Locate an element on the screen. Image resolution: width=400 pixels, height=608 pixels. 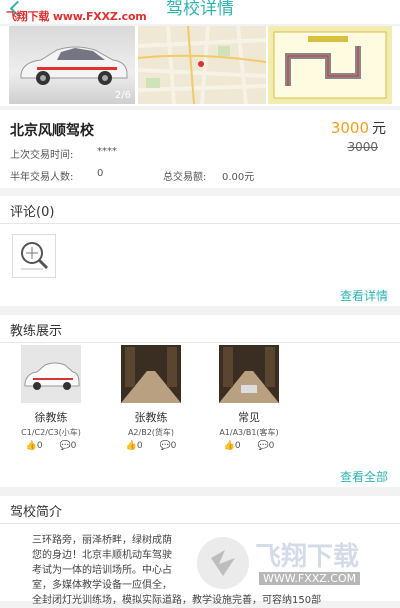
half-year-count-label: 半年交易人数: is located at coordinates (42, 177).